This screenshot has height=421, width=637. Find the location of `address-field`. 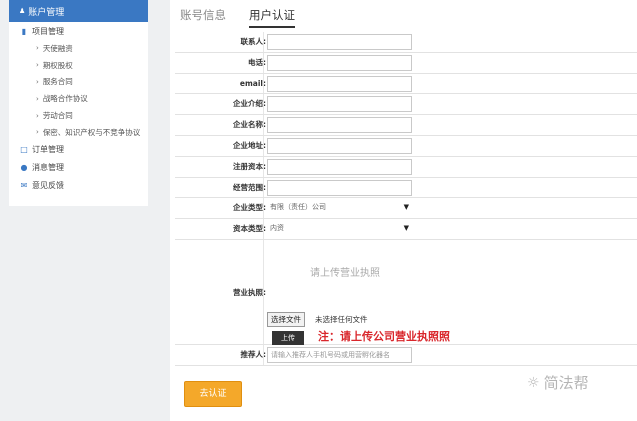

address-field is located at coordinates (339, 145).